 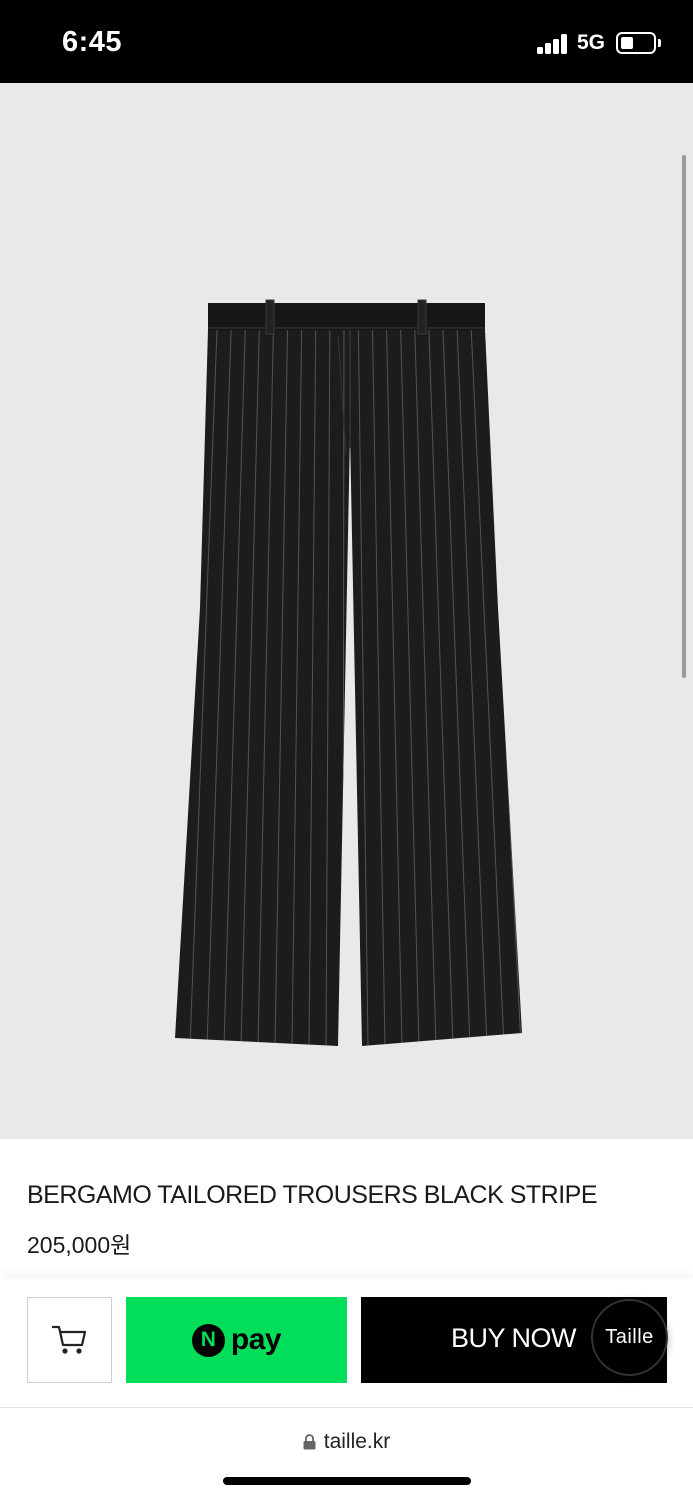 I want to click on add-to-cart-button, so click(x=69, y=1340).